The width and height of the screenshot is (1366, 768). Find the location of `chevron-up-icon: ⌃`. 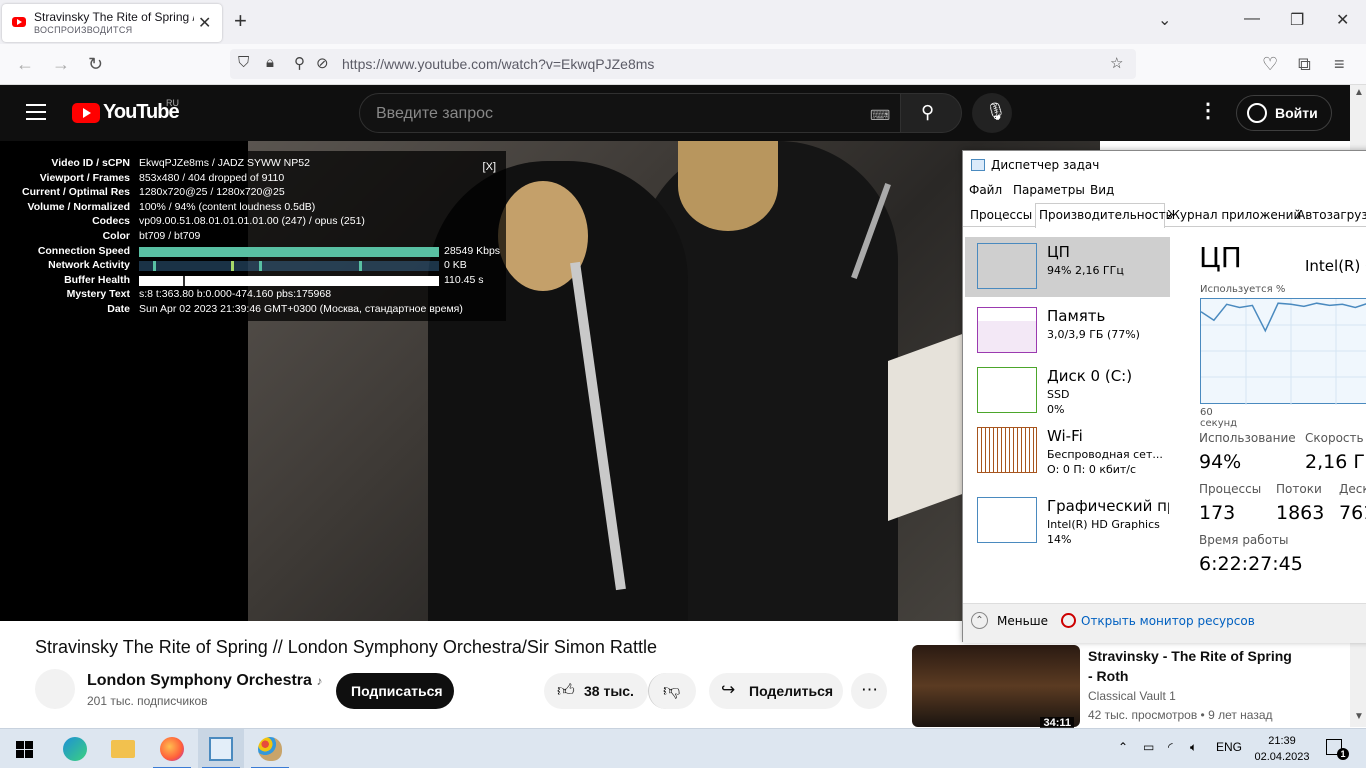

chevron-up-icon: ⌃ is located at coordinates (979, 620).